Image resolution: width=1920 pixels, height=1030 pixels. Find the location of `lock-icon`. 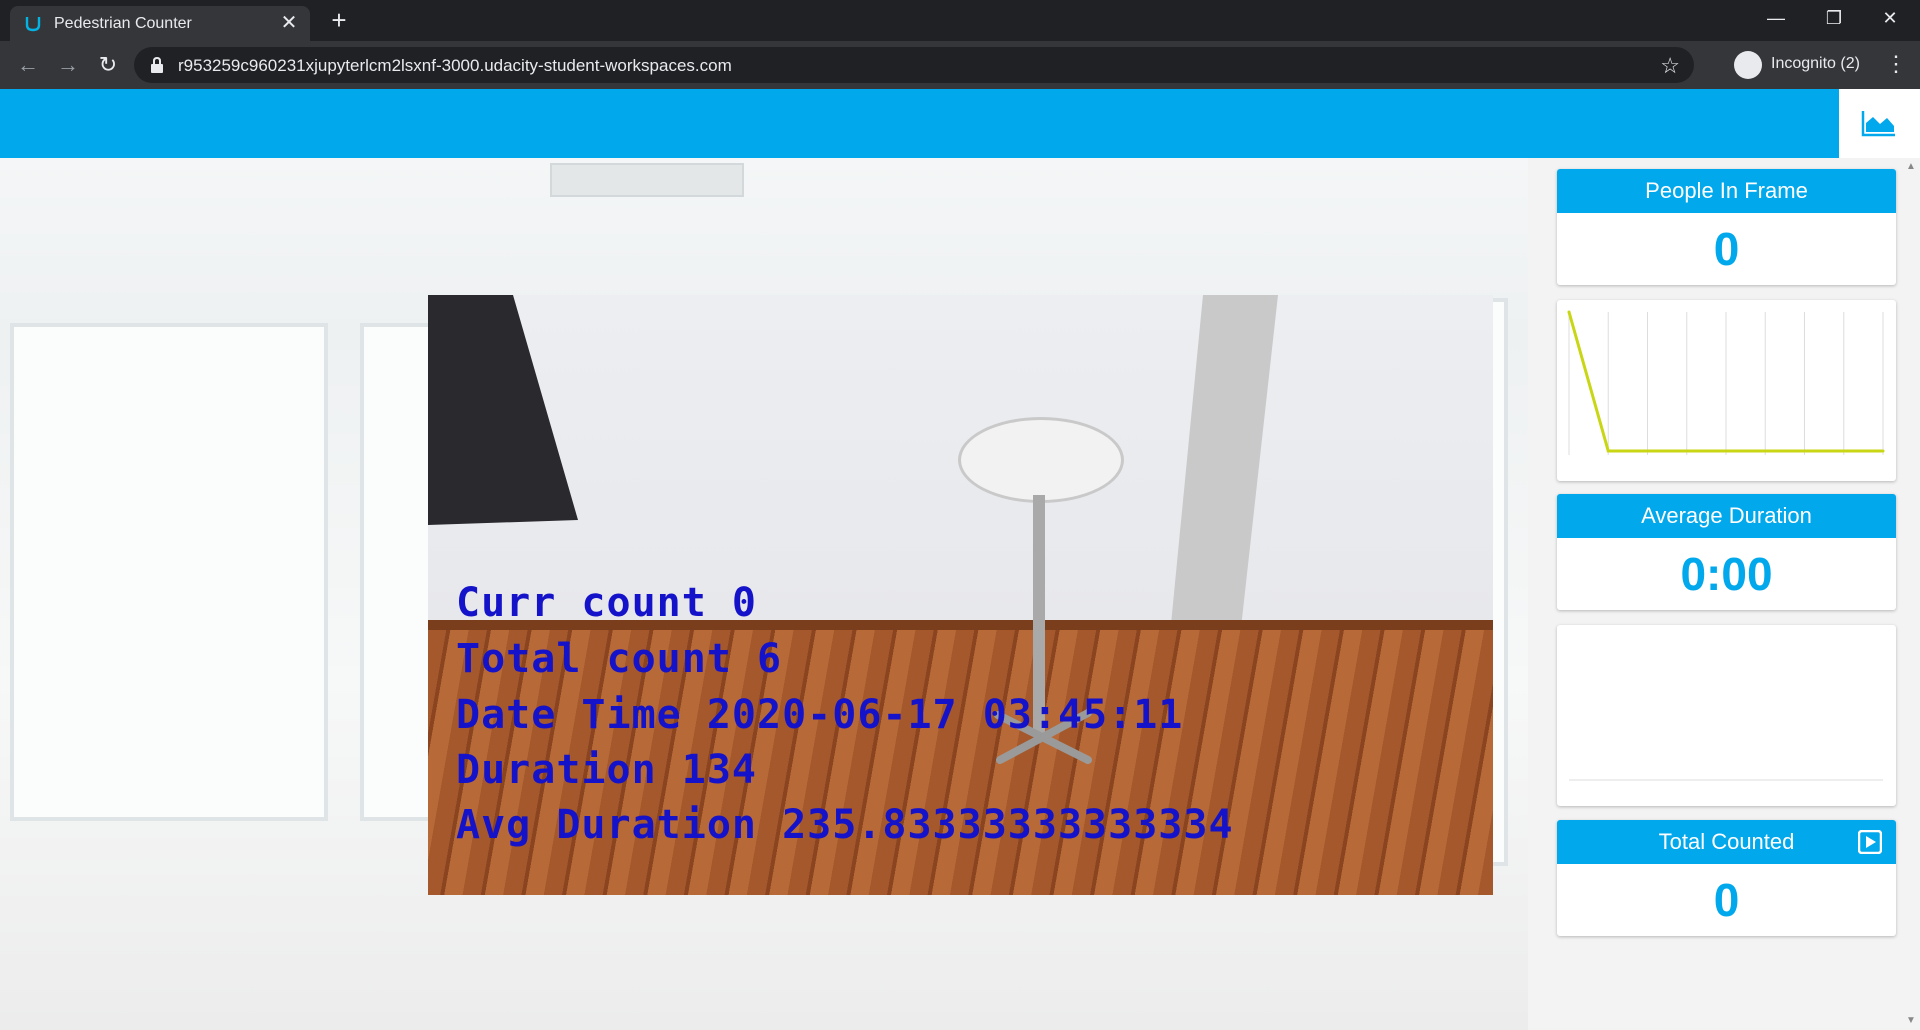

lock-icon is located at coordinates (157, 65).